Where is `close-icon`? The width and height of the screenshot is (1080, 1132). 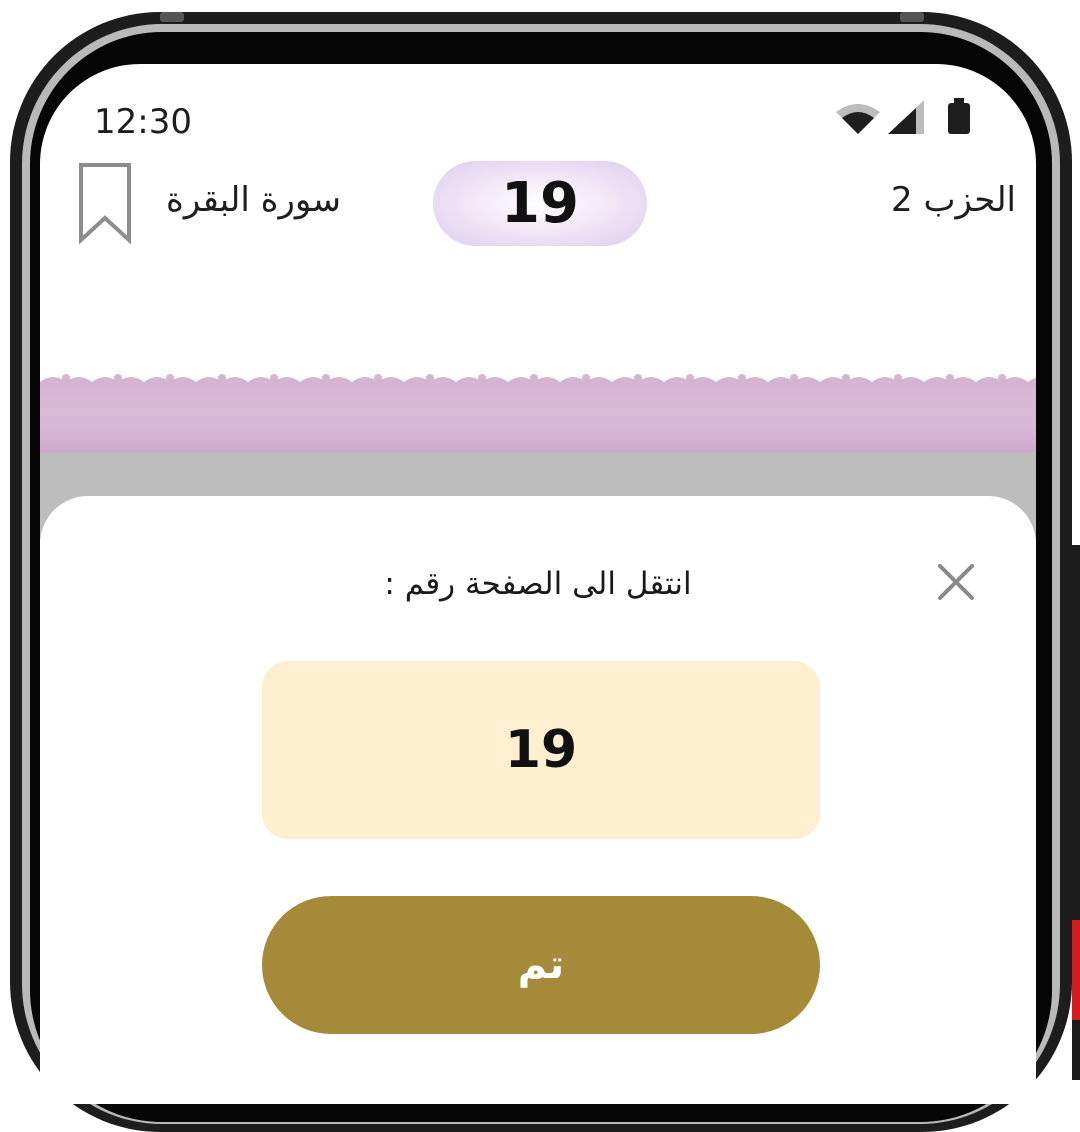 close-icon is located at coordinates (956, 582).